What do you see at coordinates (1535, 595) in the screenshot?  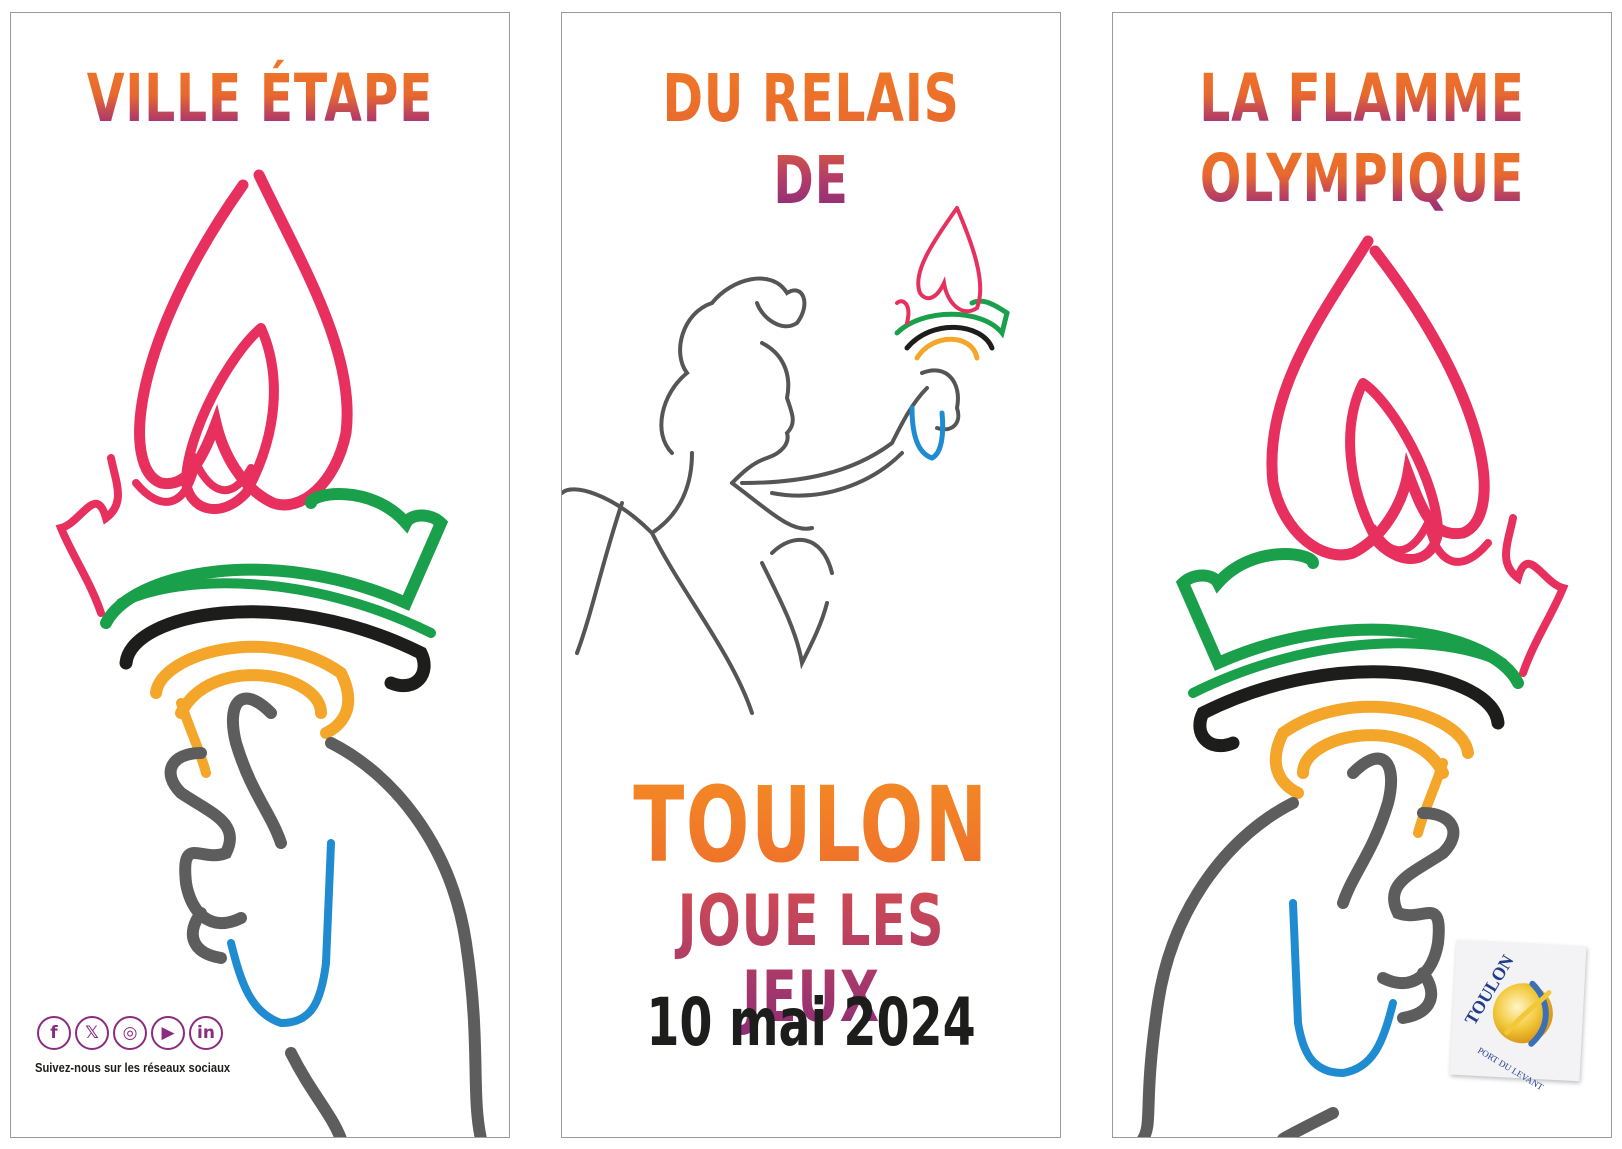 I see `flame-side-right` at bounding box center [1535, 595].